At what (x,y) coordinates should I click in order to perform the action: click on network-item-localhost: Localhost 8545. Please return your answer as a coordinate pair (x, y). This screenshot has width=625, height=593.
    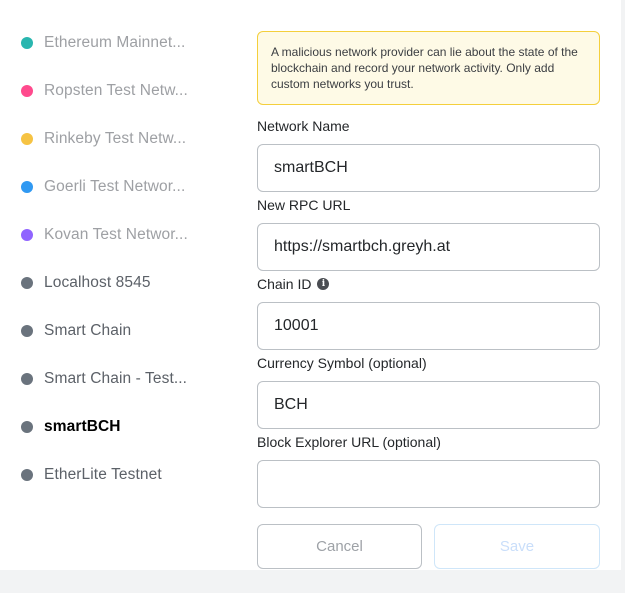
    Looking at the image, I should click on (86, 283).